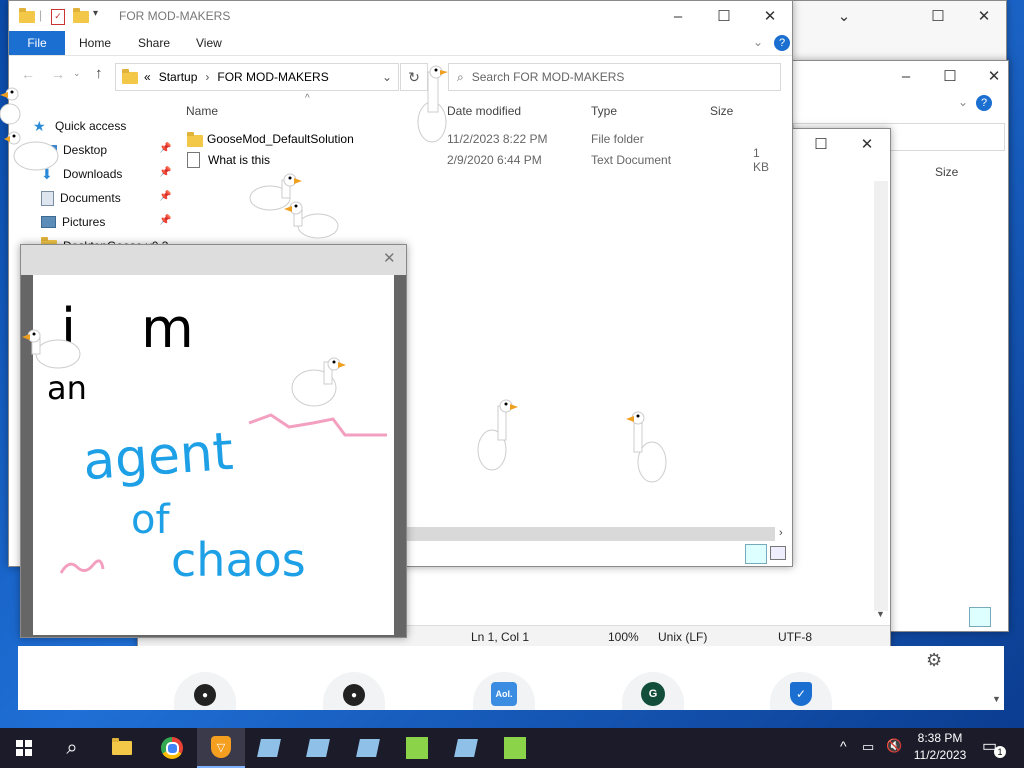 The image size is (1024, 768). Describe the element at coordinates (147, 77) in the screenshot. I see `breadcrumb-overflow: «` at that location.